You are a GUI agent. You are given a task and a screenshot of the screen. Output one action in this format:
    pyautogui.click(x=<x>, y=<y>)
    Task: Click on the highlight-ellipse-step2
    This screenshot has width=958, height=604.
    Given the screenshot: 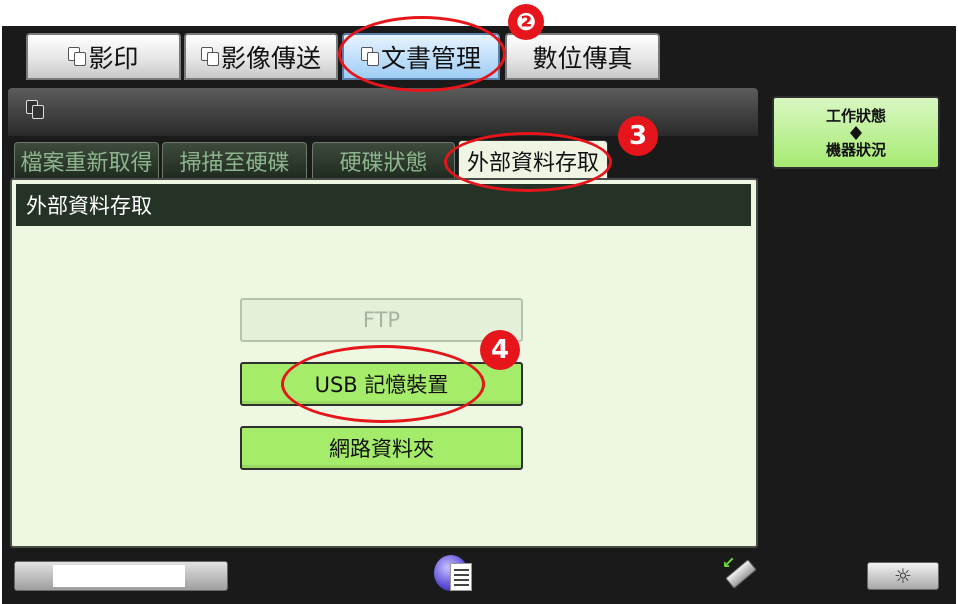 What is the action you would take?
    pyautogui.click(x=422, y=54)
    